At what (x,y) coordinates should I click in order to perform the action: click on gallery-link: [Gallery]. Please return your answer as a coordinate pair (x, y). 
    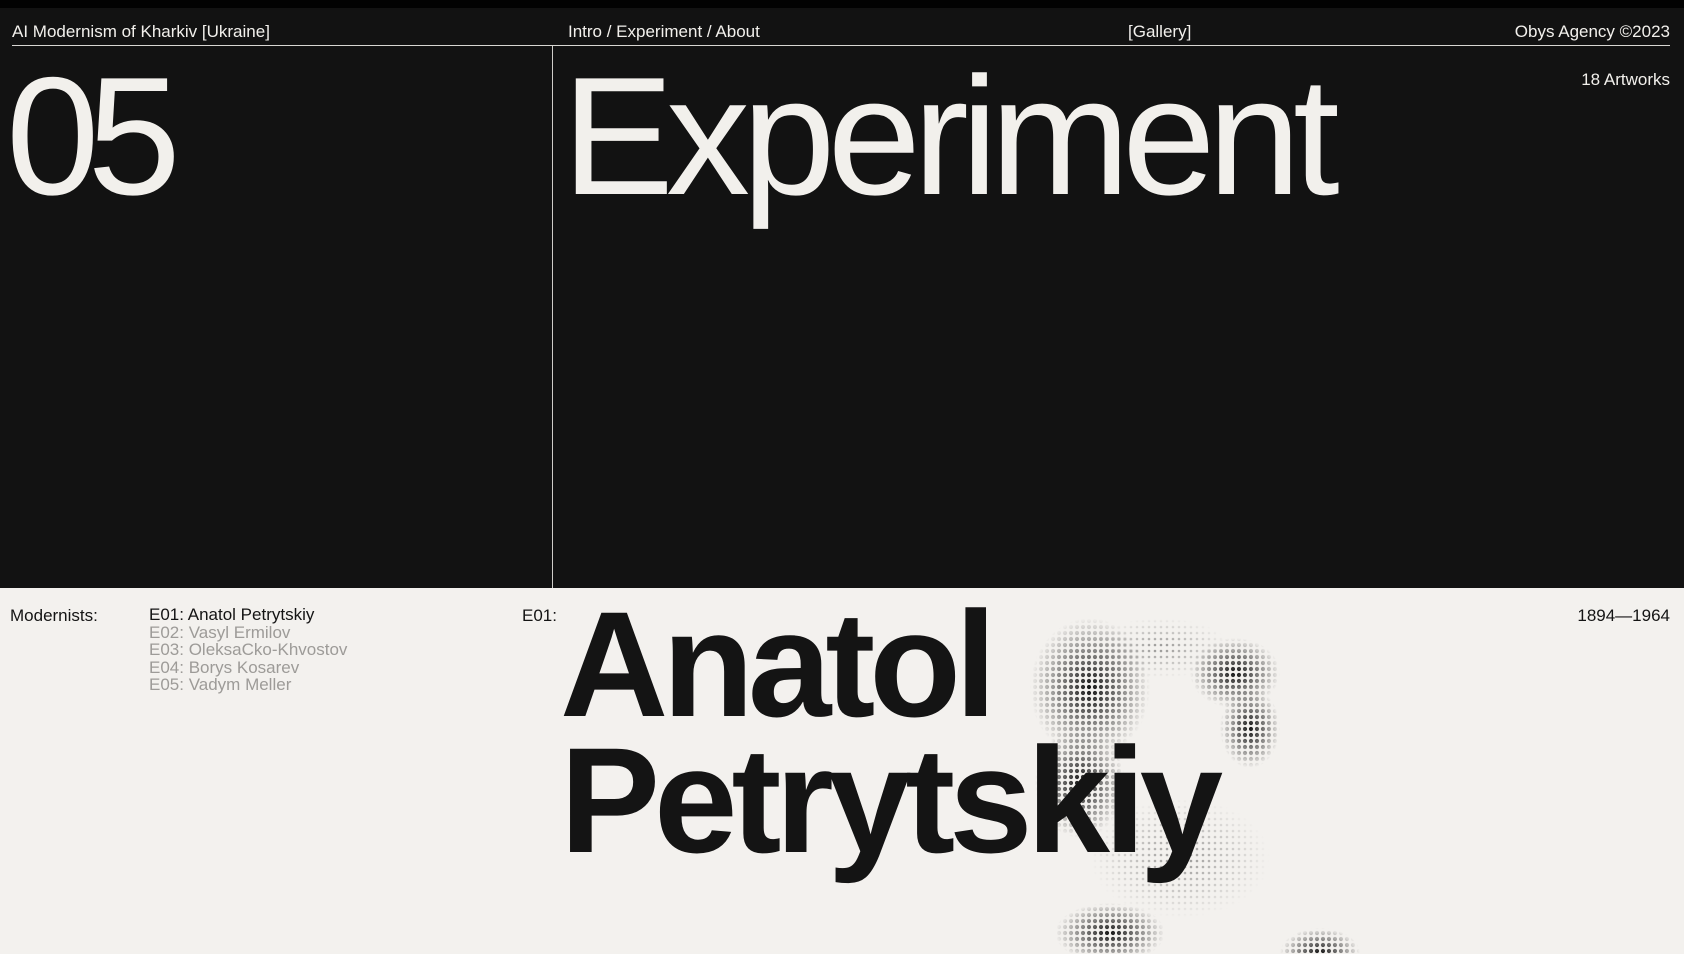
    Looking at the image, I should click on (1159, 32).